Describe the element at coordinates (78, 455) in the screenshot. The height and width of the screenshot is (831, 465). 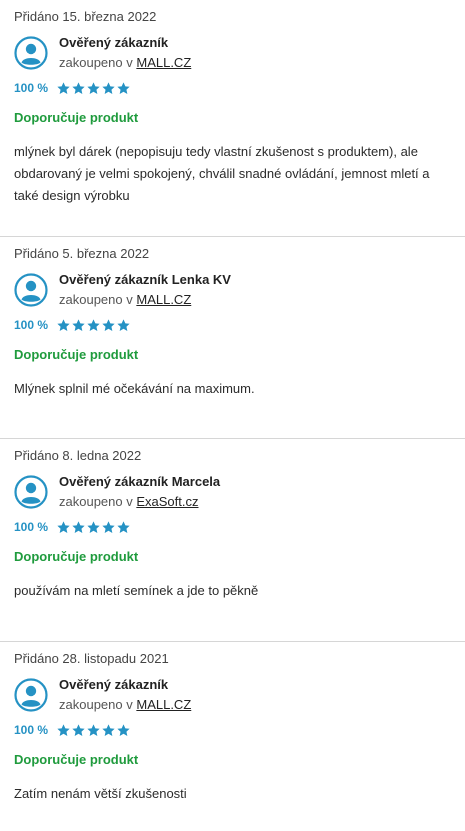
I see `review-date: Přidáno 8. ledna 2022` at that location.